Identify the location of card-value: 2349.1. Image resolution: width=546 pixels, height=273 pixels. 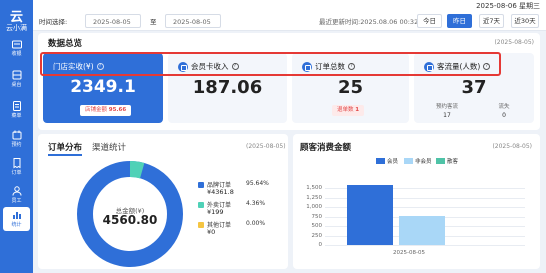
(103, 87).